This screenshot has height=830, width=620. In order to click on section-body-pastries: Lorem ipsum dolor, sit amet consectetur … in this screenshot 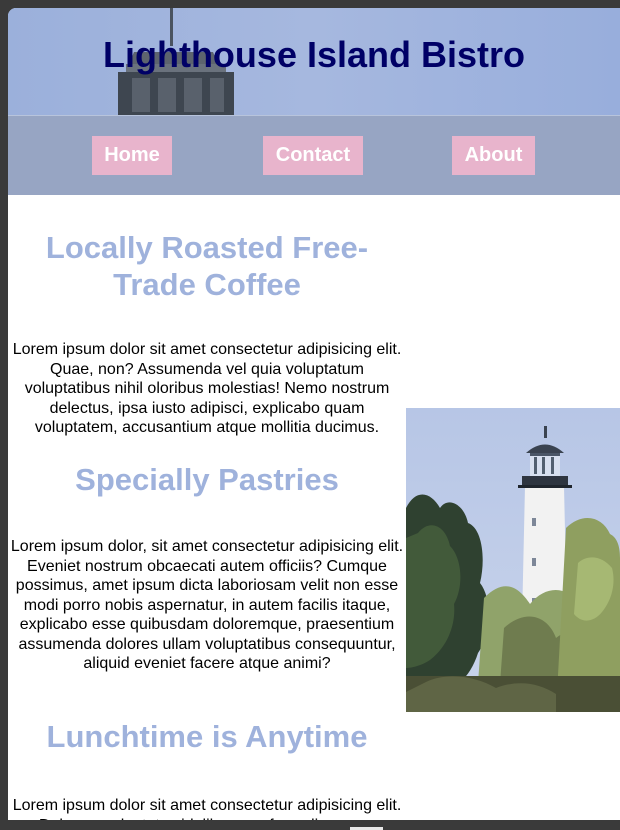, I will do `click(207, 605)`.